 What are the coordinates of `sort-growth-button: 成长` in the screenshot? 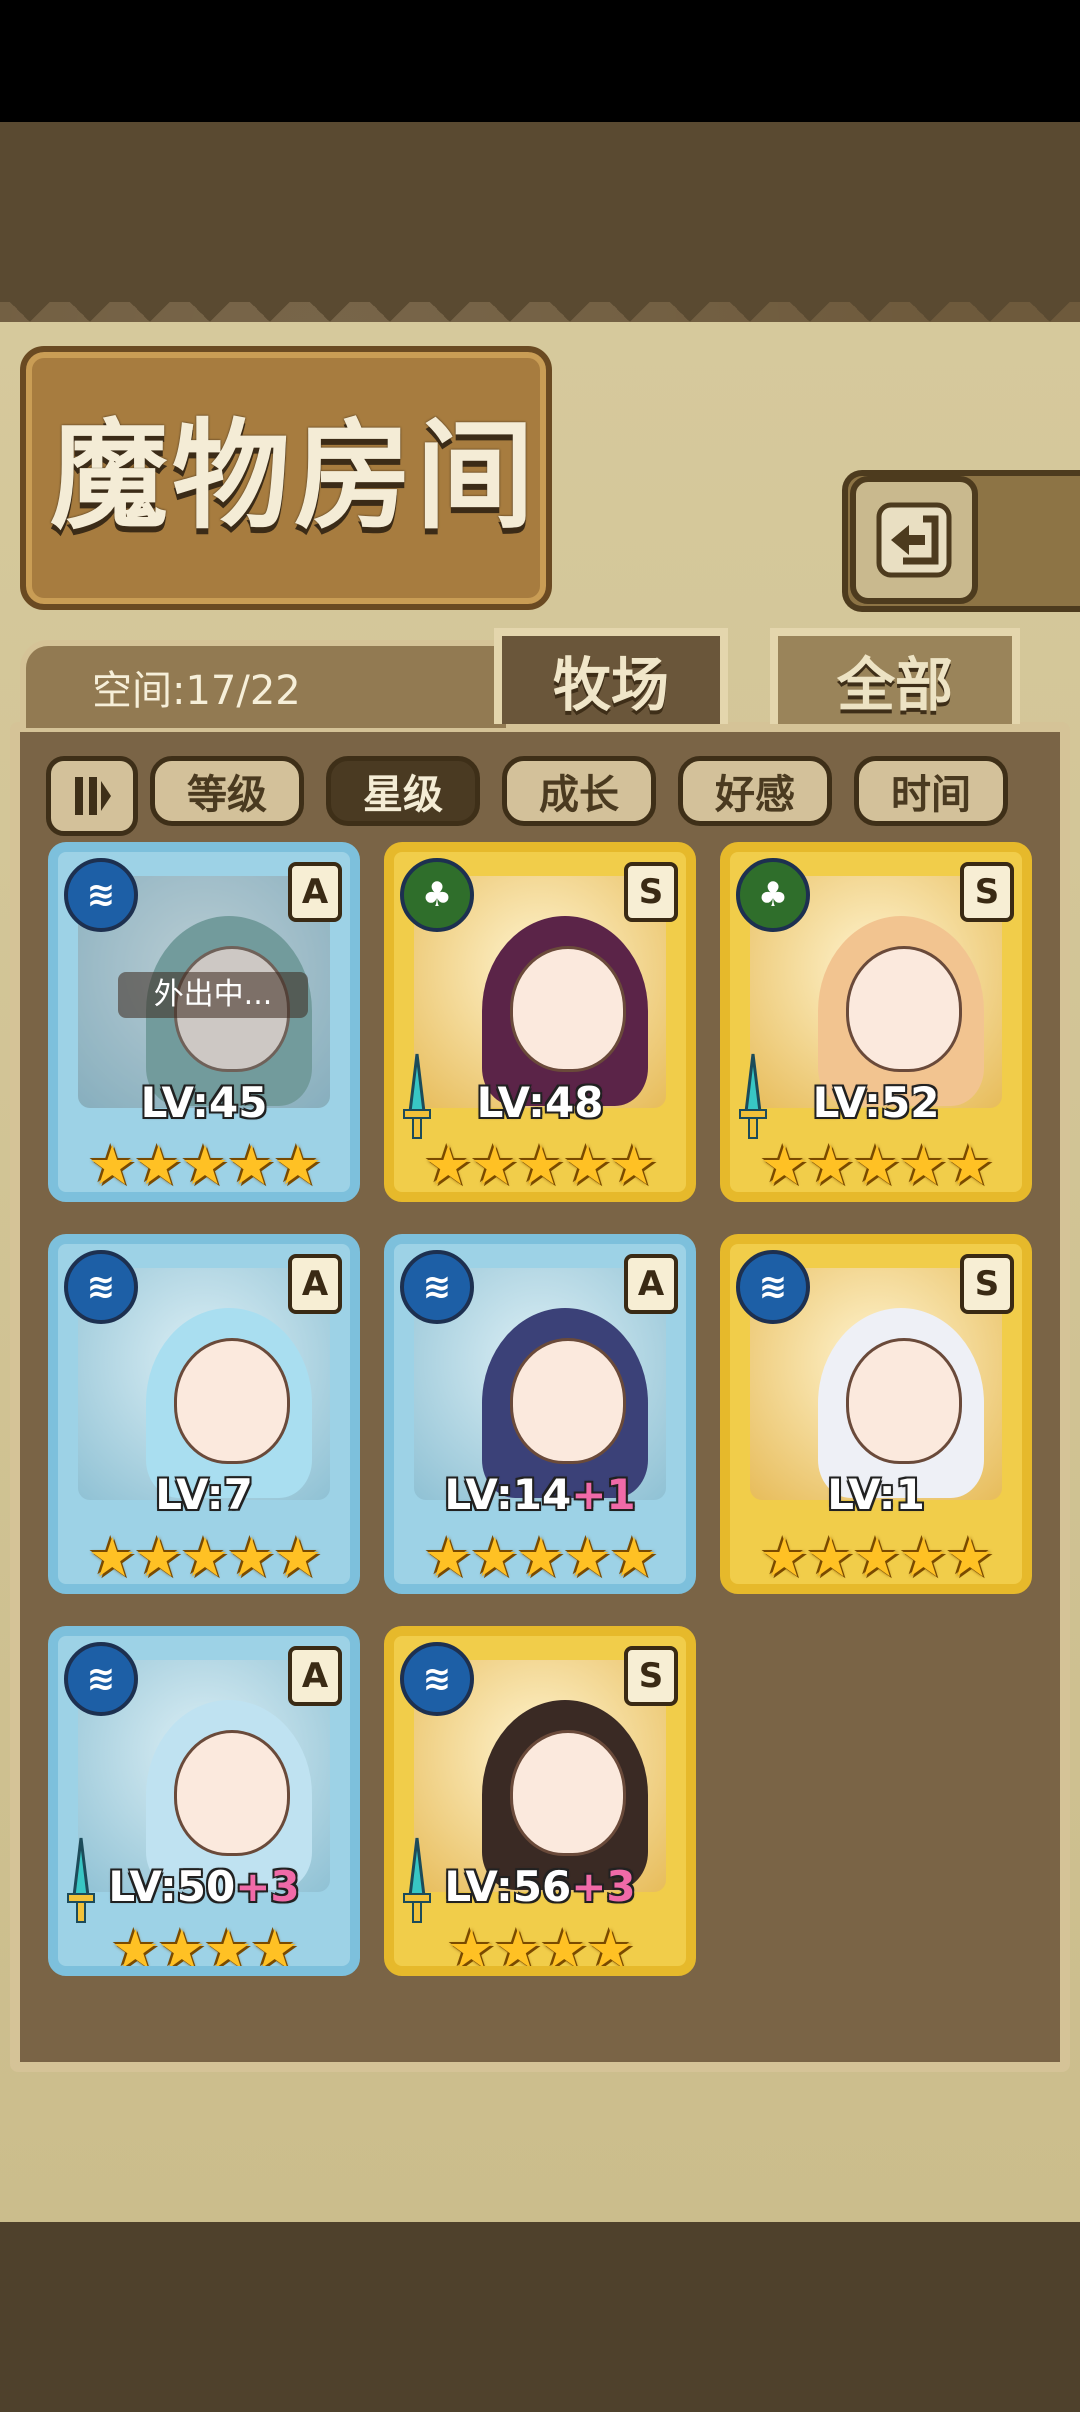 It's located at (579, 791).